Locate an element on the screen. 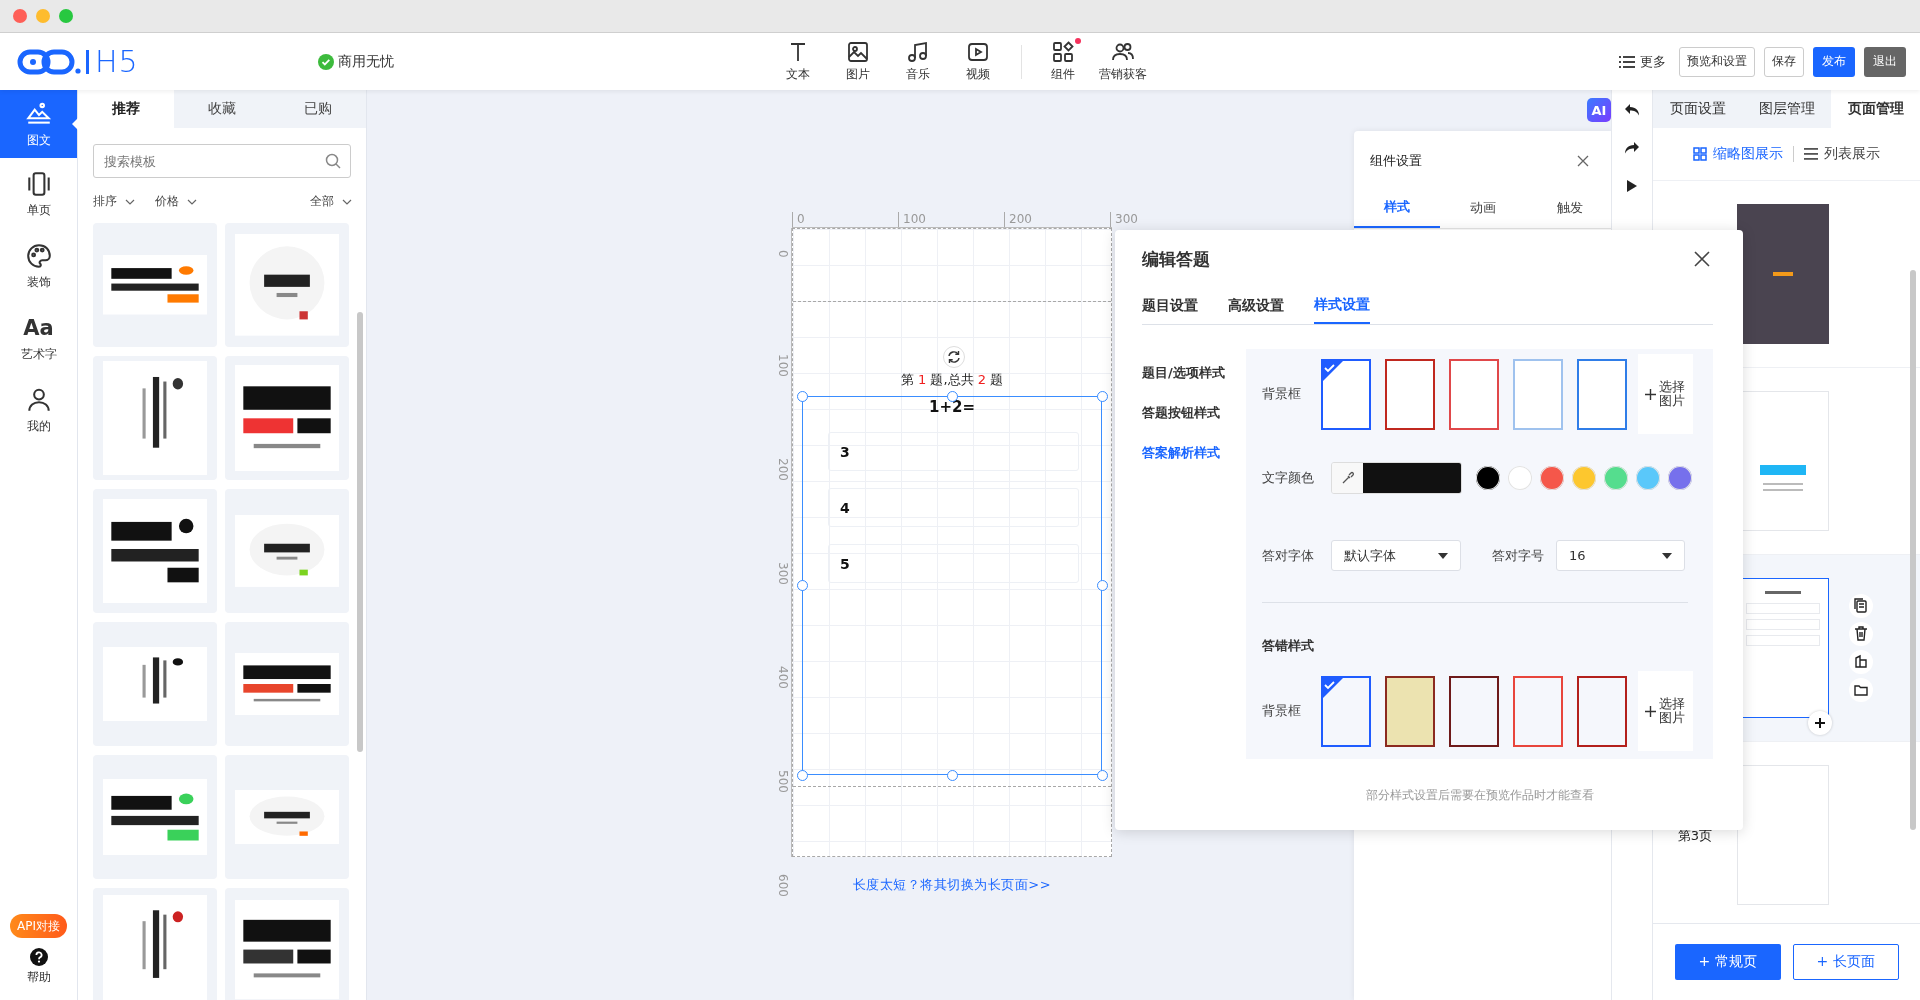 Image resolution: width=1920 pixels, height=1000 pixels. font-select: 默认字体 is located at coordinates (1396, 555).